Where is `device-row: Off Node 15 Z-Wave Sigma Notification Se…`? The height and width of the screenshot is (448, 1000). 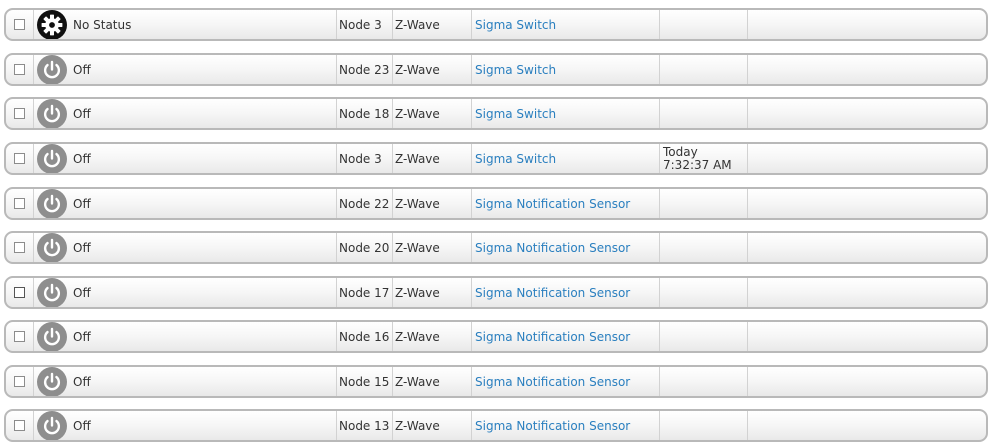 device-row: Off Node 15 Z-Wave Sigma Notification Se… is located at coordinates (496, 381).